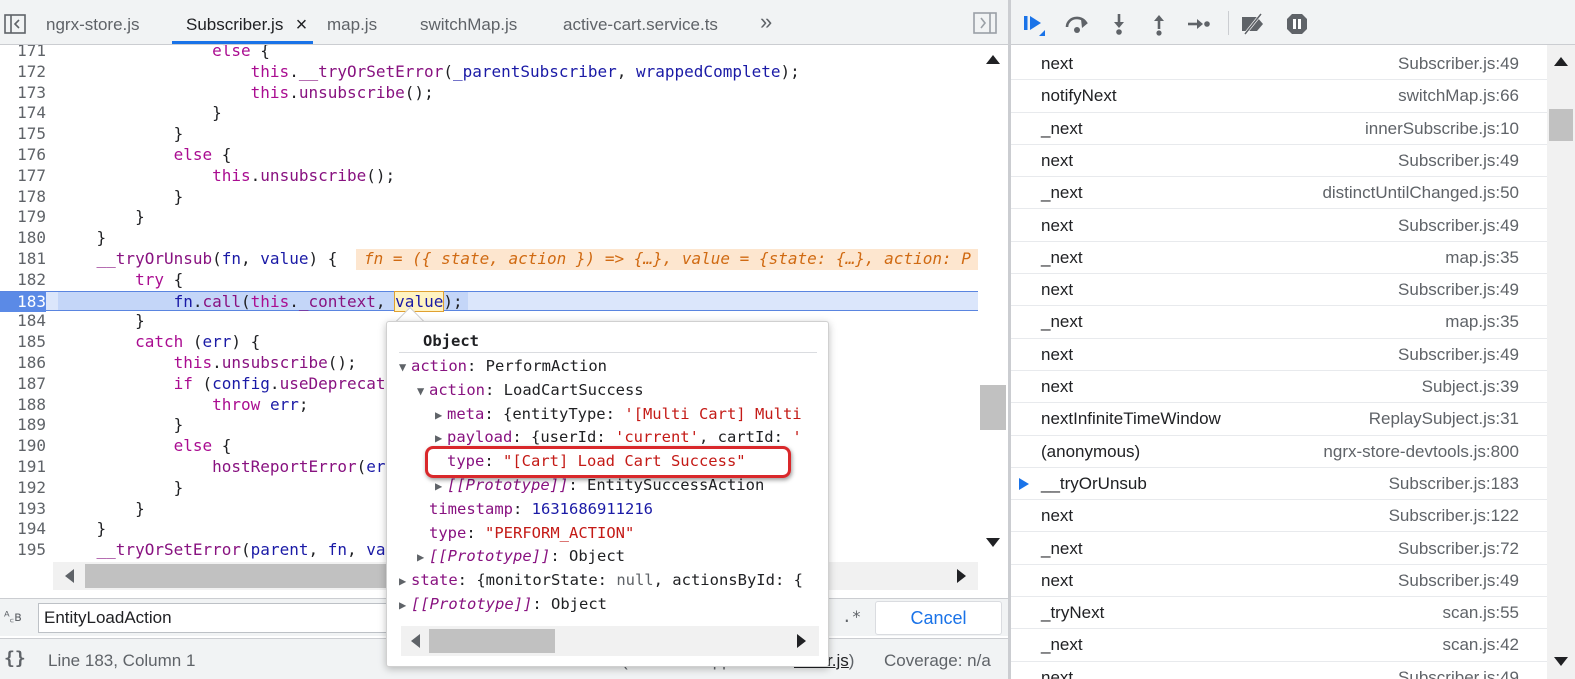 Image resolution: width=1575 pixels, height=679 pixels. What do you see at coordinates (1279, 193) in the screenshot?
I see `call-frame: _next distinctUntilChanged.js:50` at bounding box center [1279, 193].